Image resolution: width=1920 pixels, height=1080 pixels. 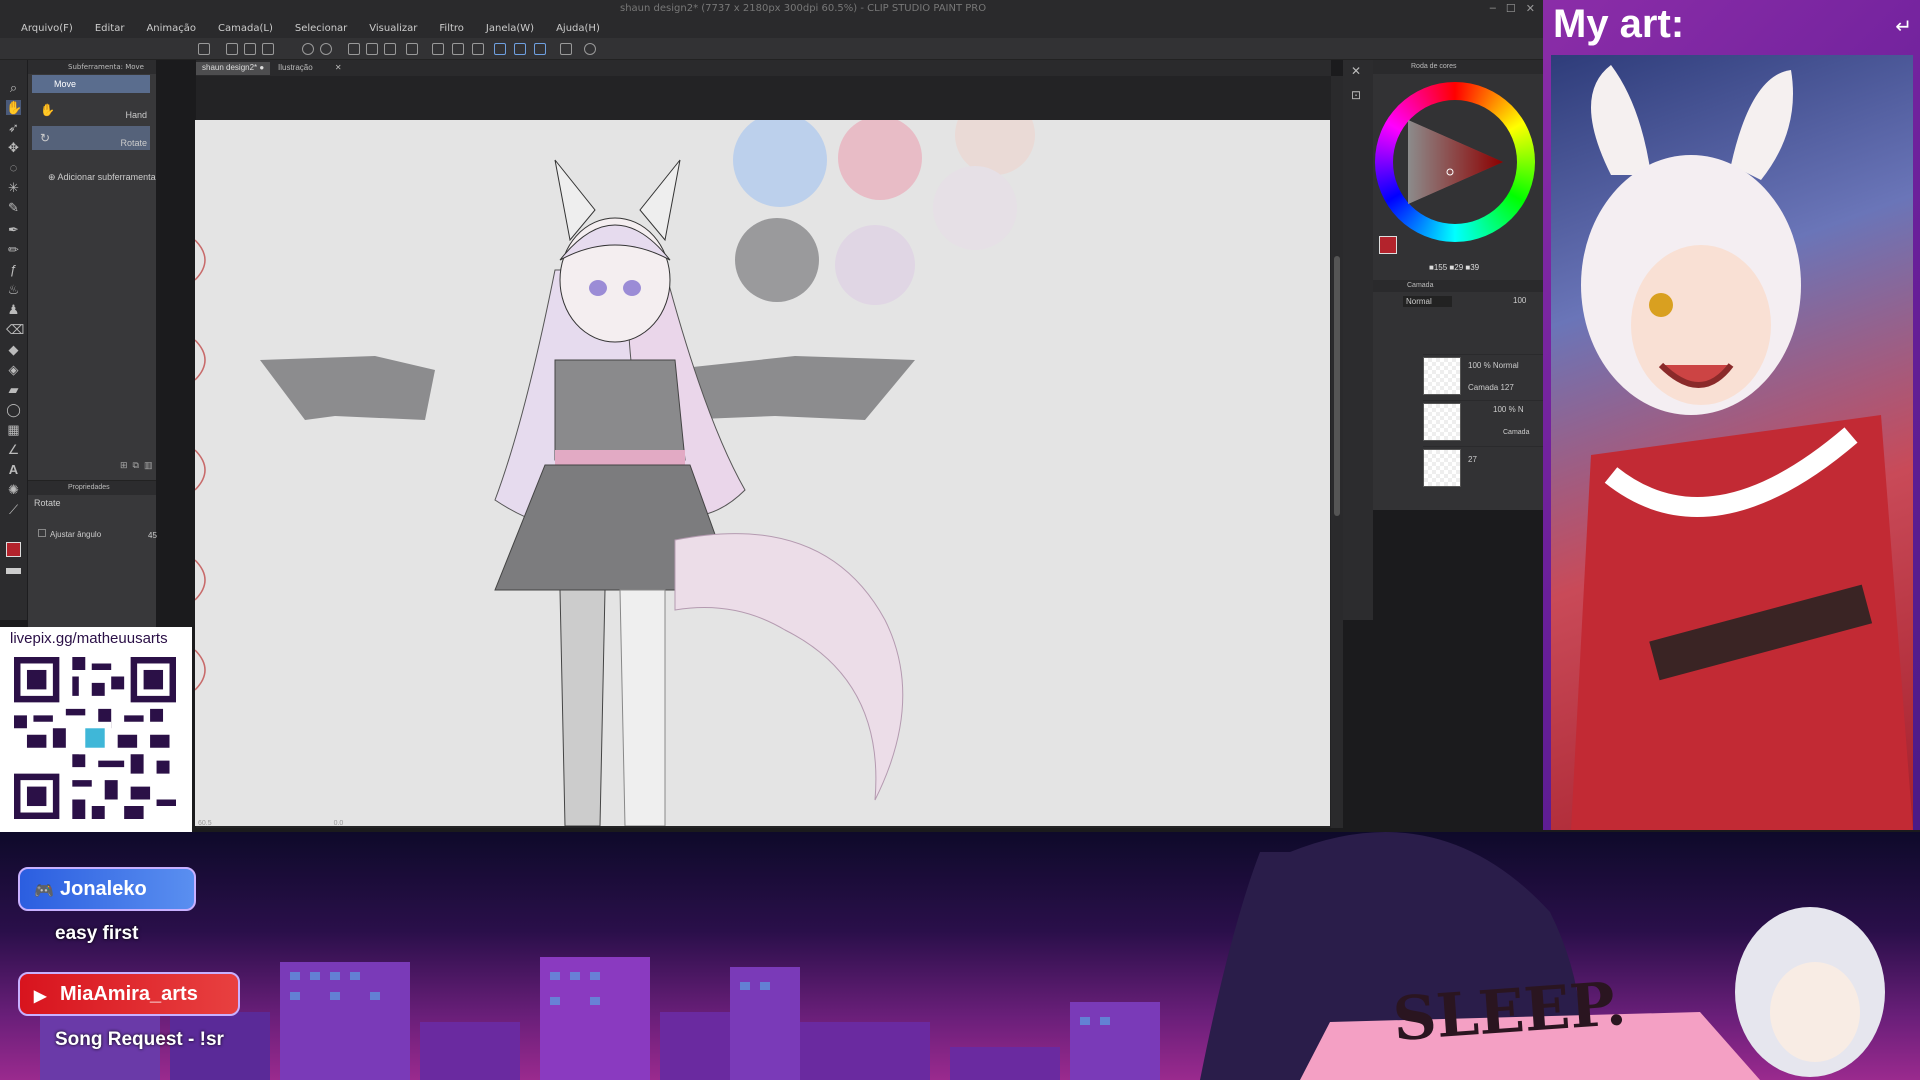 I want to click on snap-ruler-icon, so click(x=500, y=49).